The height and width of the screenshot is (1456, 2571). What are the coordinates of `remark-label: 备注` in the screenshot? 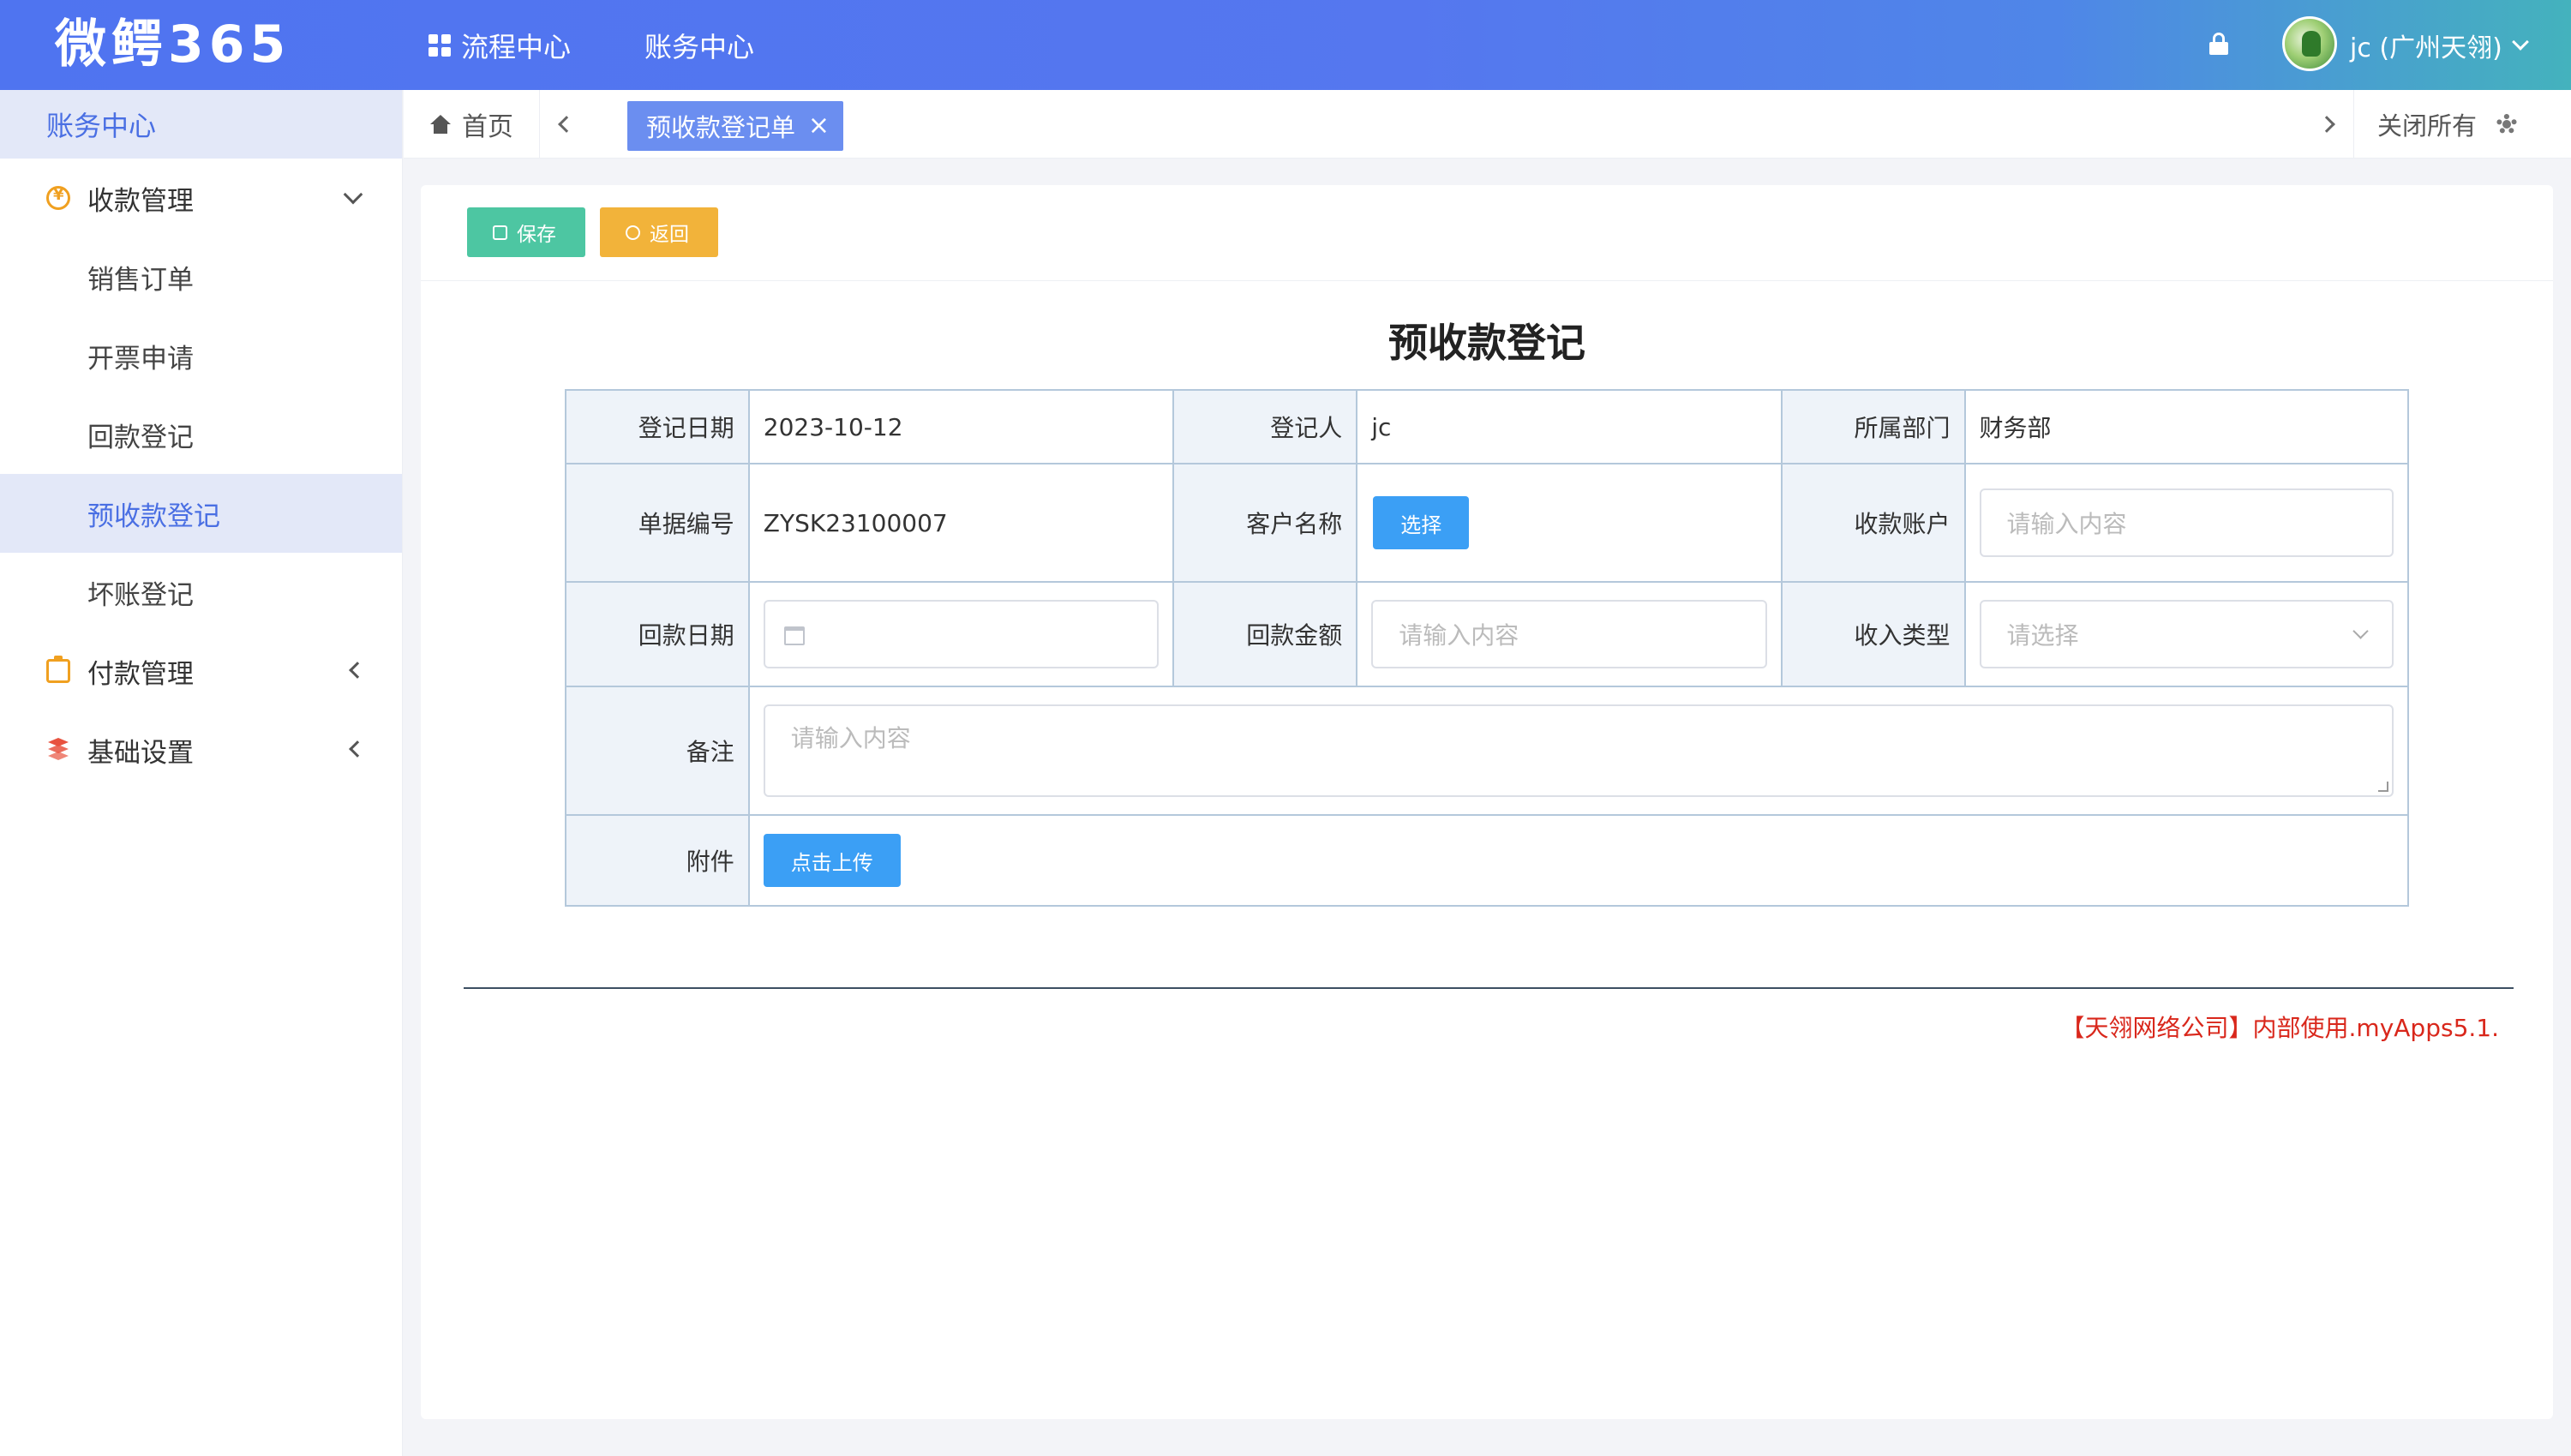 It's located at (657, 751).